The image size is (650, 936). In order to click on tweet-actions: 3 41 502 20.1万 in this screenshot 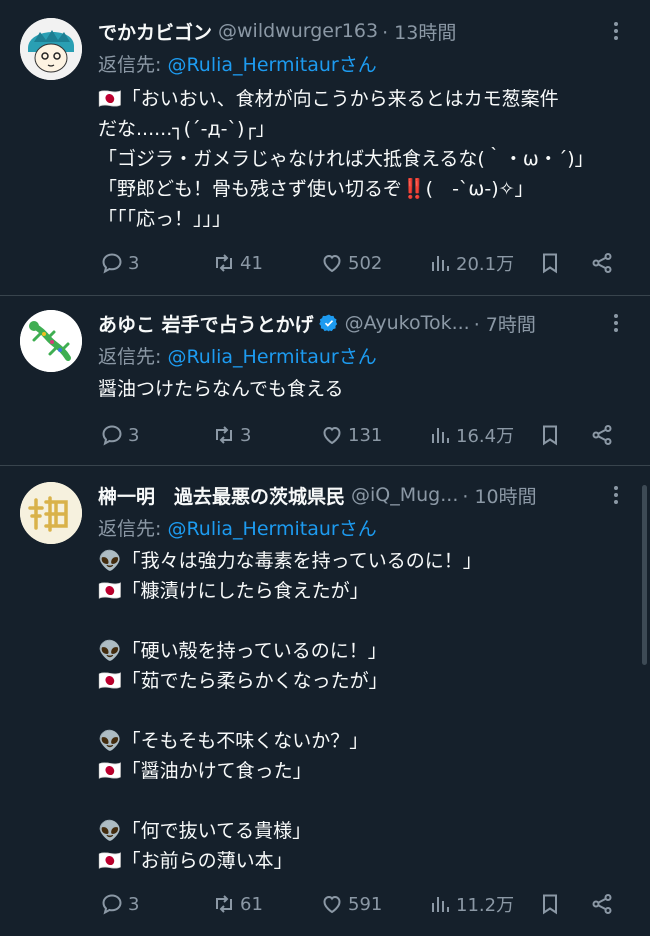, I will do `click(365, 263)`.